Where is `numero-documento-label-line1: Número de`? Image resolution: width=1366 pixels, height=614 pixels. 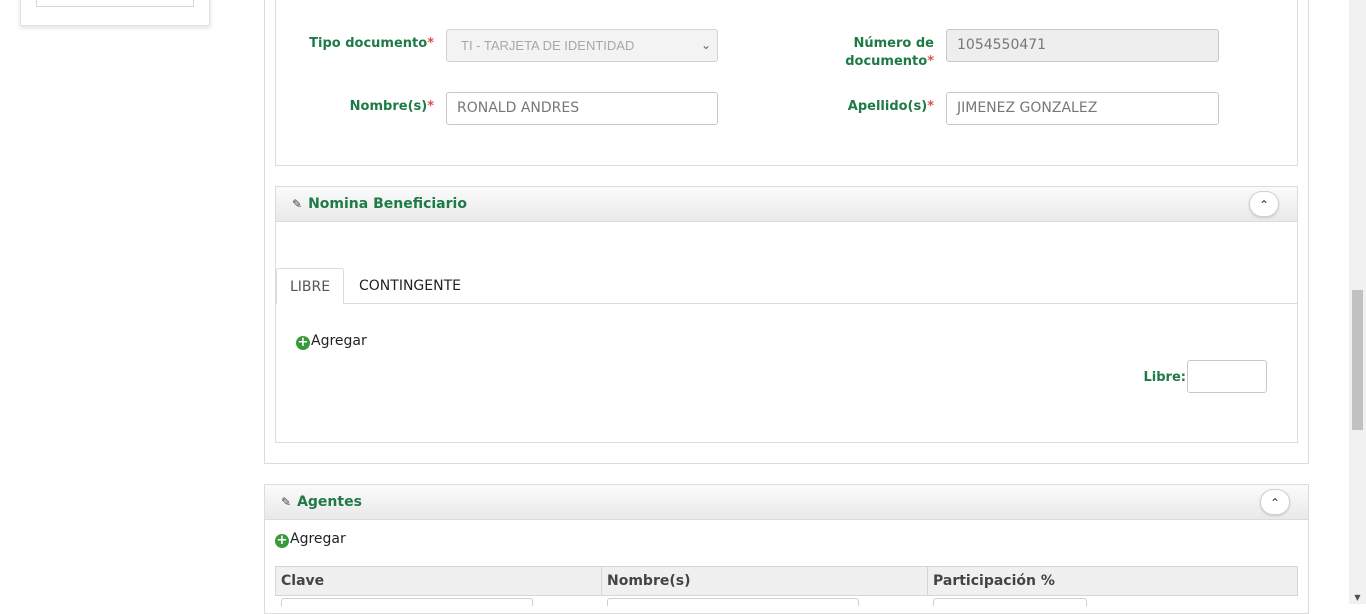
numero-documento-label-line1: Número de is located at coordinates (894, 43).